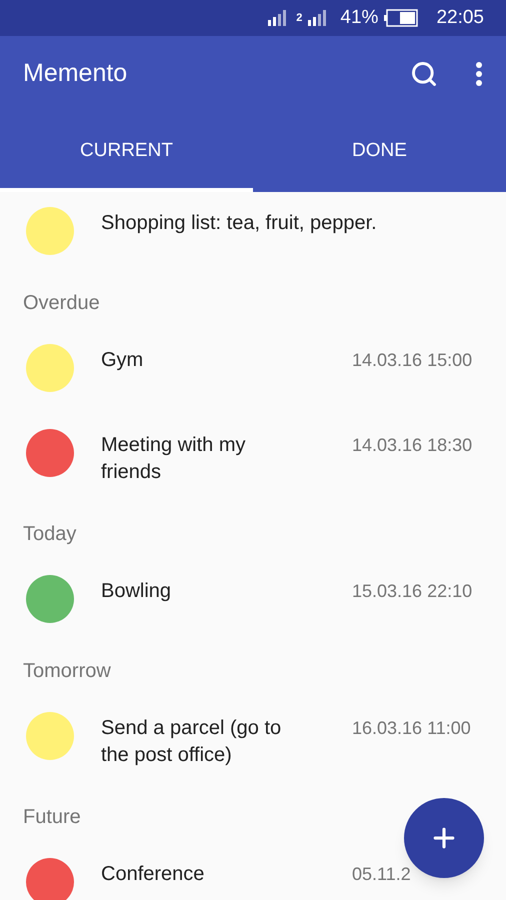 The height and width of the screenshot is (900, 506). Describe the element at coordinates (382, 874) in the screenshot. I see `task-time: 05.11.2` at that location.